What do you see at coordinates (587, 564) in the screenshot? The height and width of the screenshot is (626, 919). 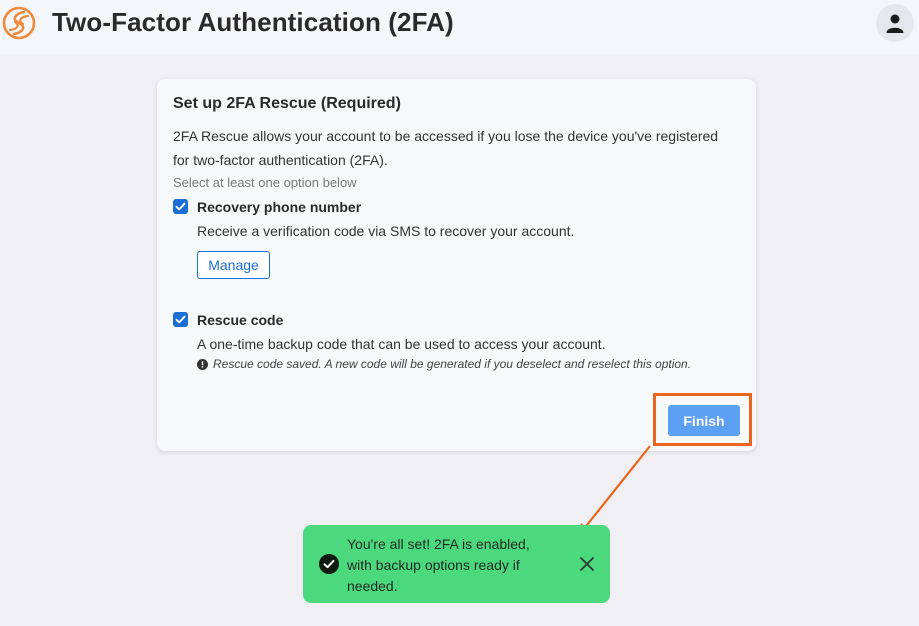 I see `close-icon` at bounding box center [587, 564].